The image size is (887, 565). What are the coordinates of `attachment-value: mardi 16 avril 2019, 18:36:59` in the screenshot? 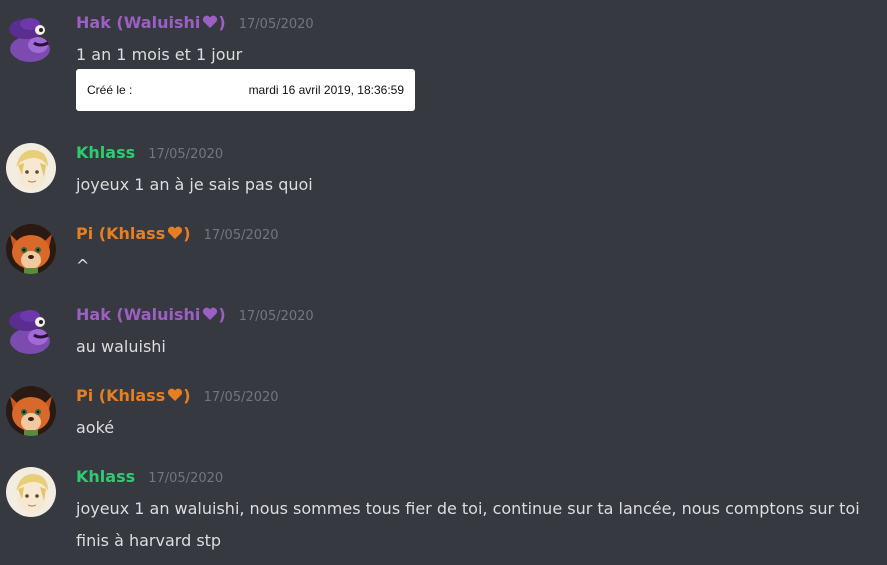 It's located at (326, 90).